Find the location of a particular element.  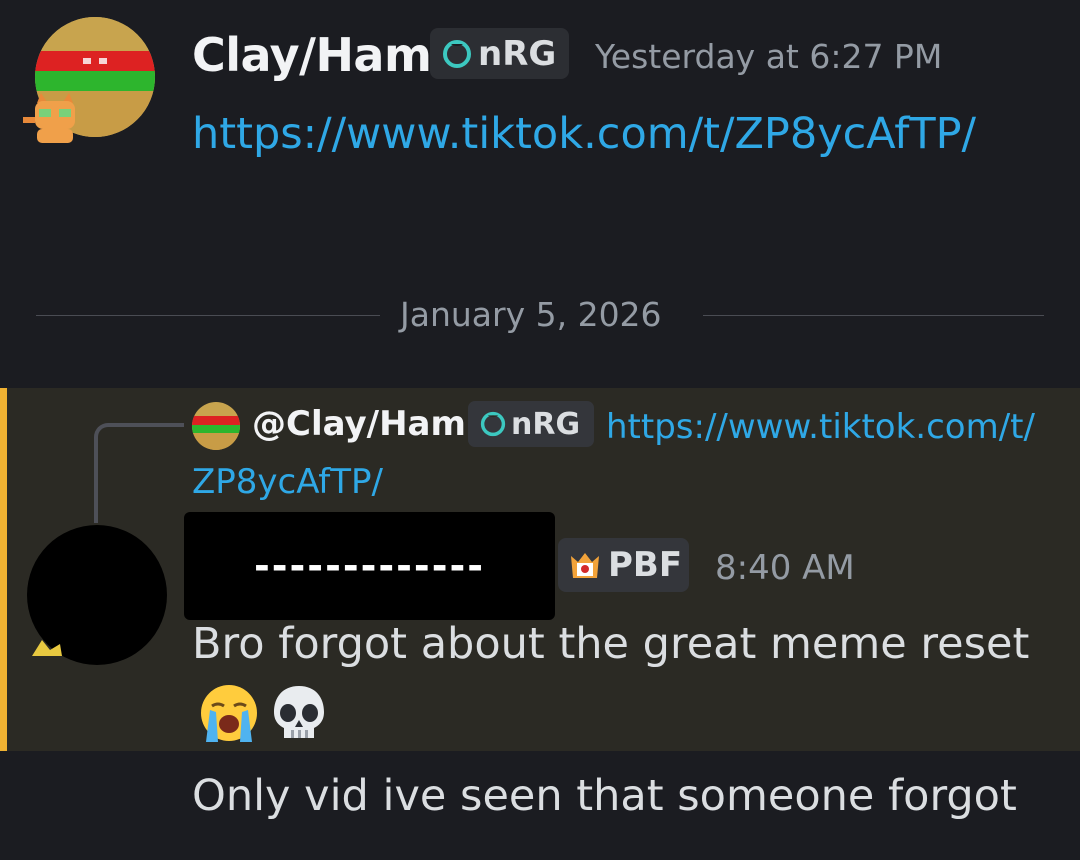

mention-indicator-bar is located at coordinates (3, 569).